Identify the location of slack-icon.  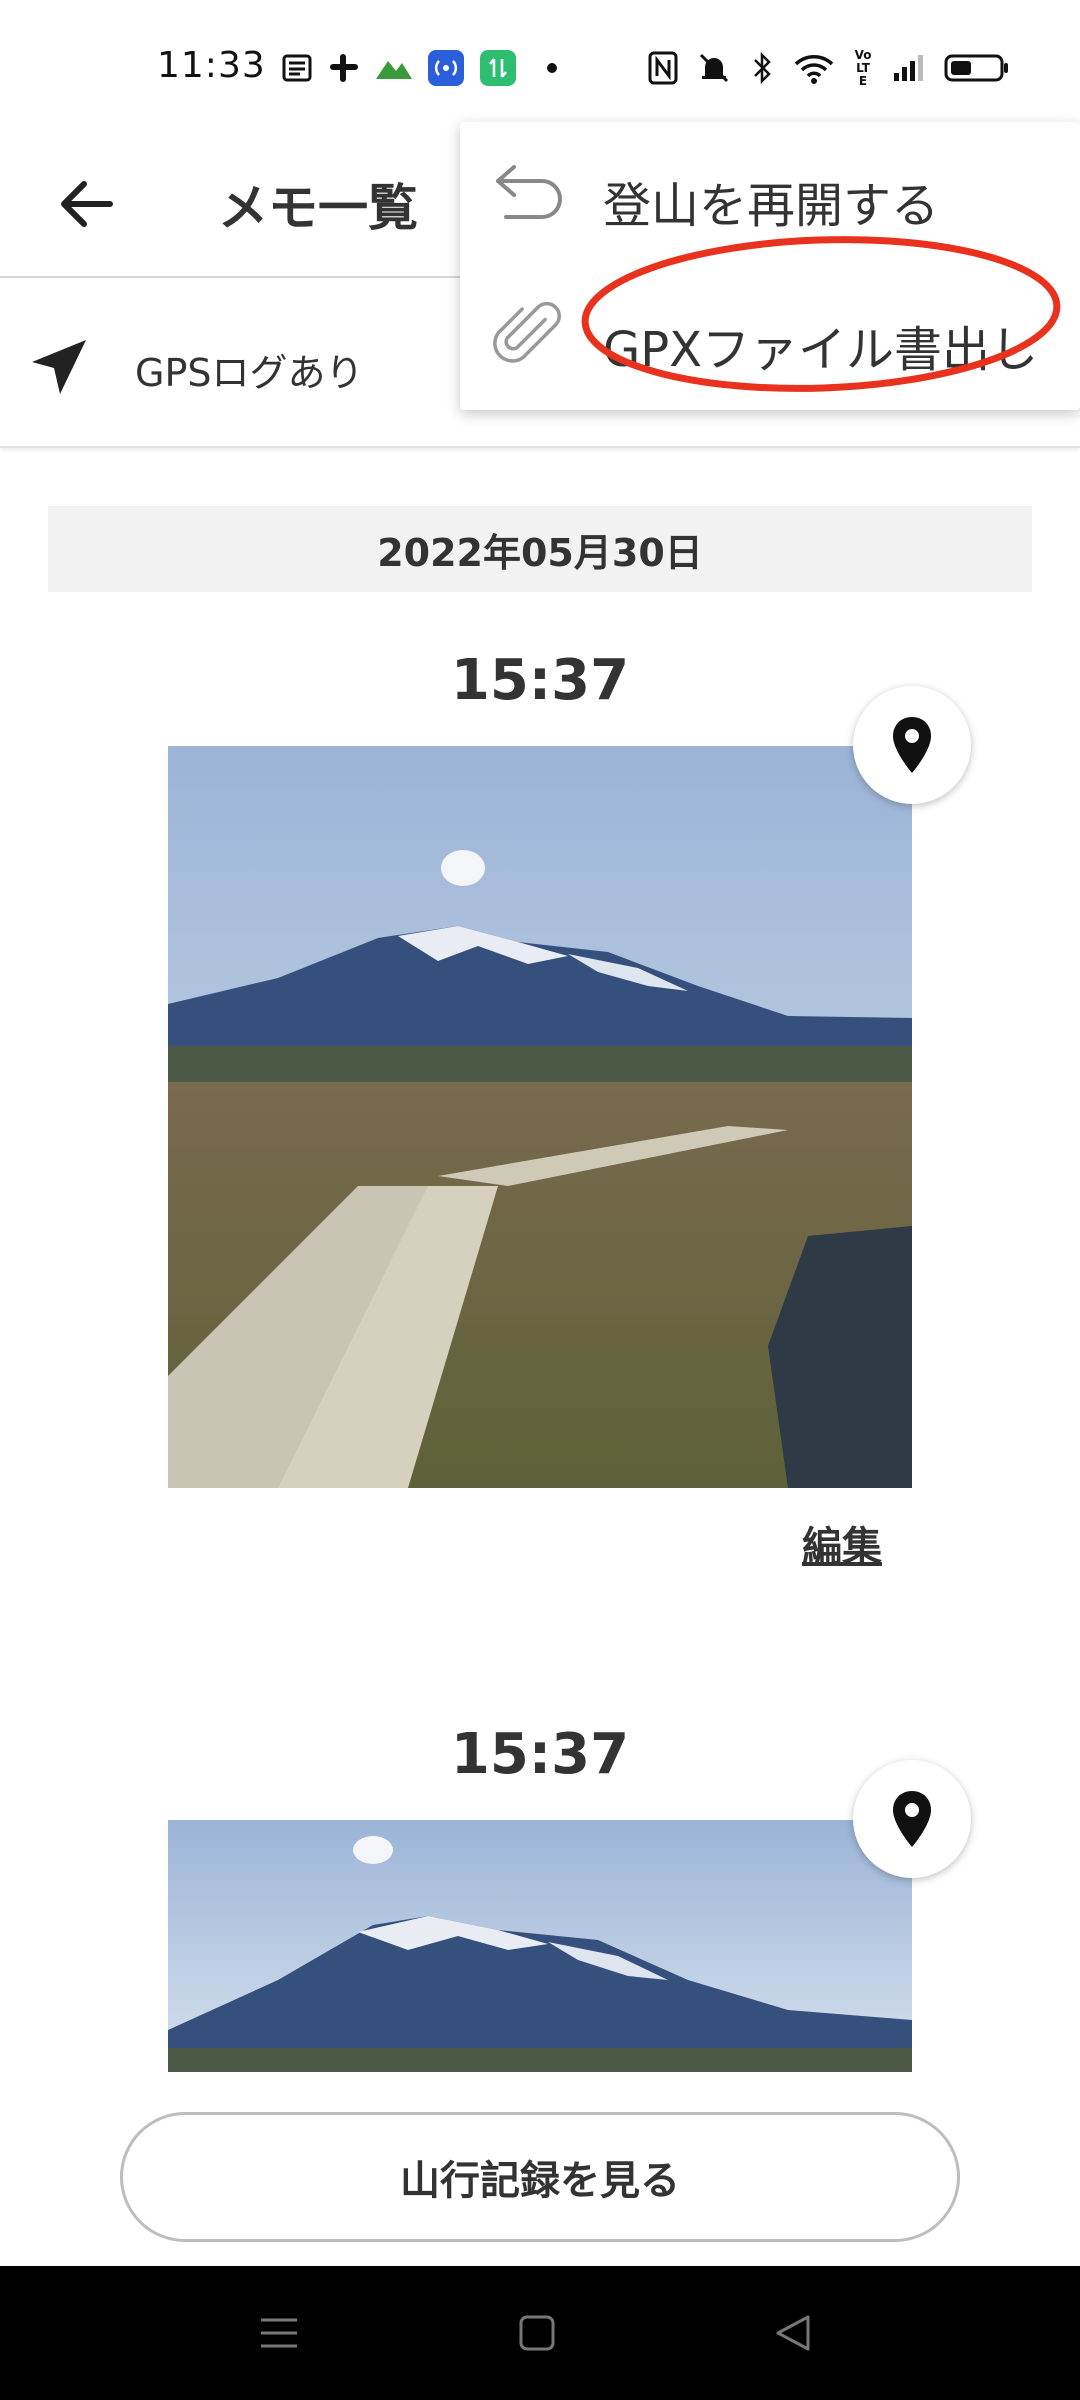
(344, 68).